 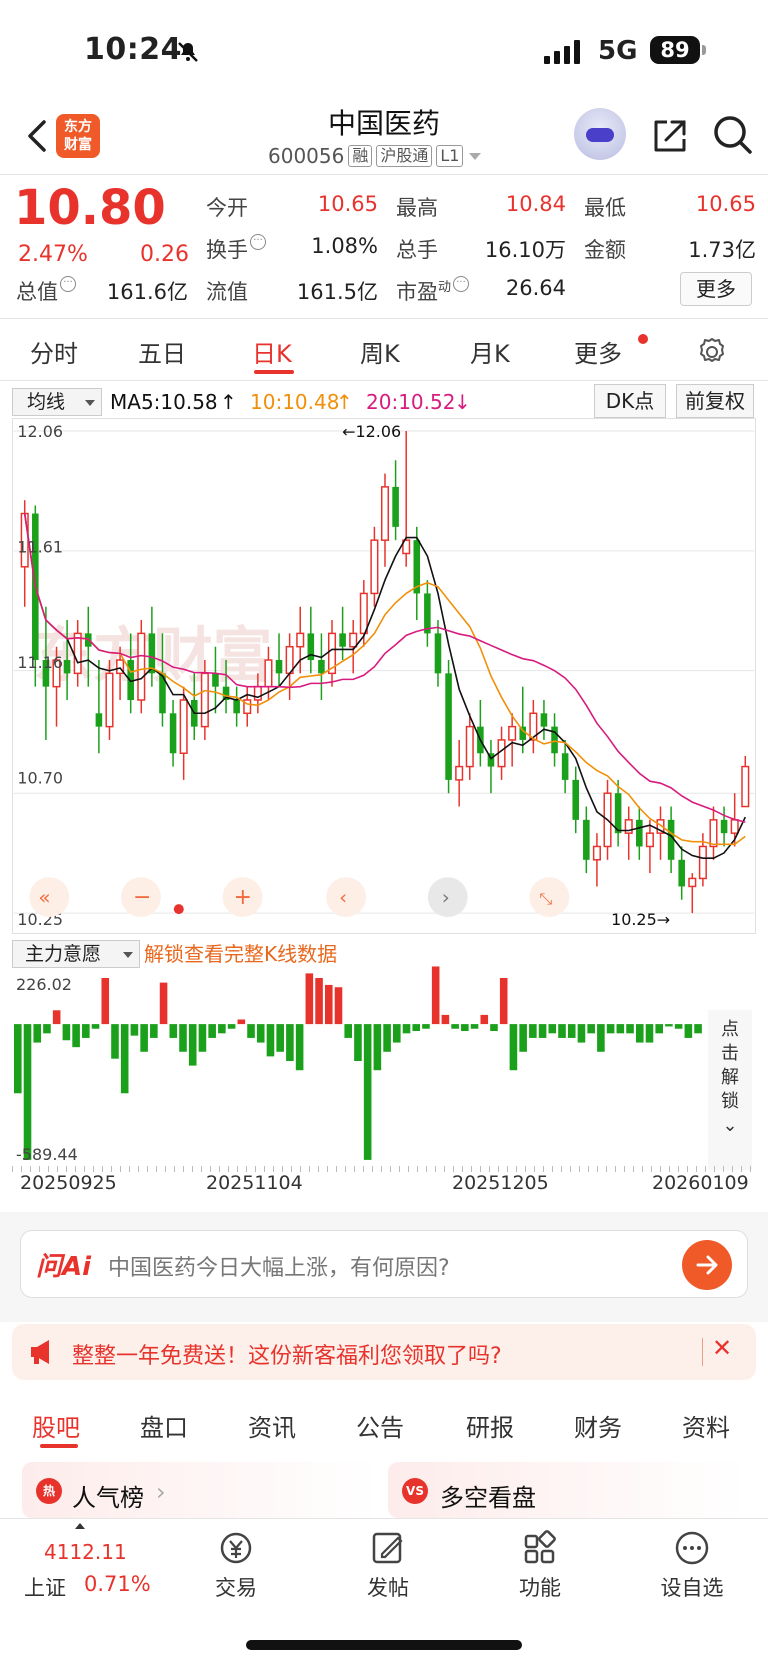 What do you see at coordinates (64, 1267) in the screenshot?
I see `ai-logo: 问Ai` at bounding box center [64, 1267].